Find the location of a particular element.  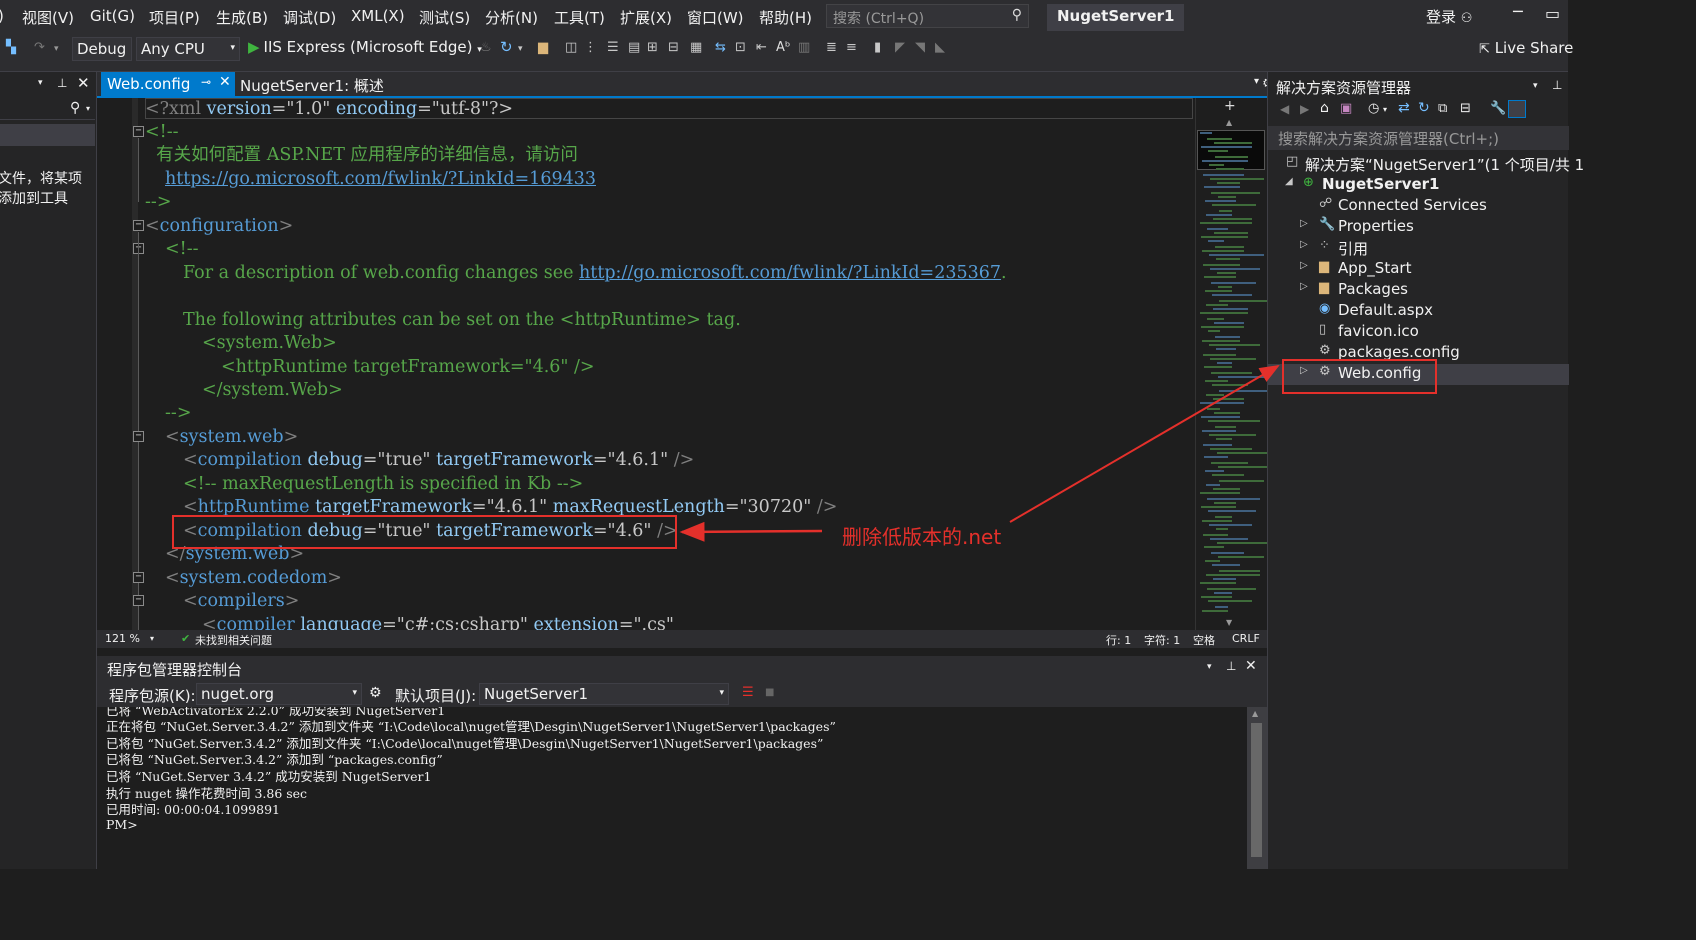

menu-xml: XML(X) is located at coordinates (378, 16).